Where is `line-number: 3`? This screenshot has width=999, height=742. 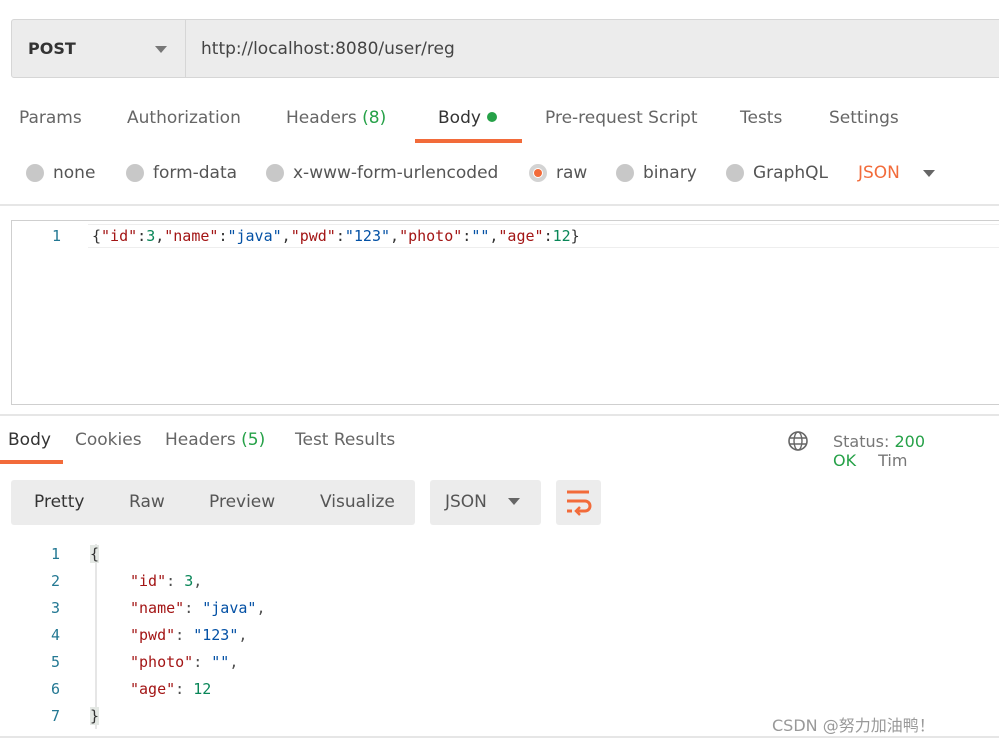
line-number: 3 is located at coordinates (55, 608).